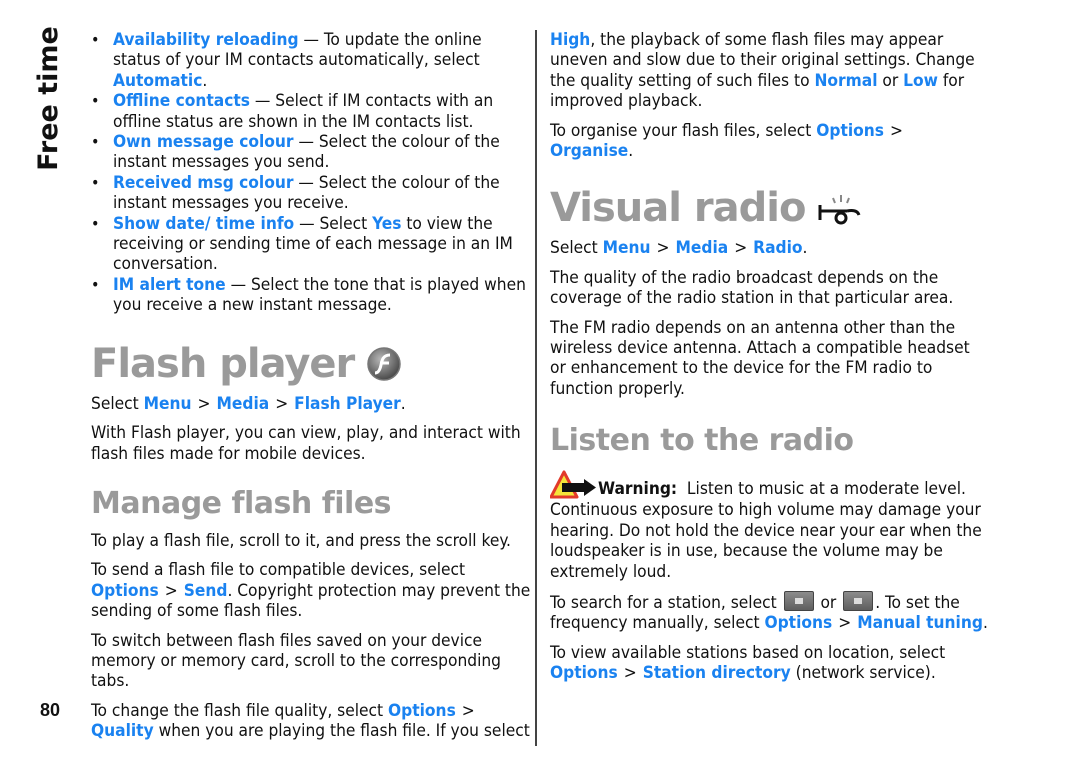  Describe the element at coordinates (863, 673) in the screenshot. I see `text: (network service).` at that location.